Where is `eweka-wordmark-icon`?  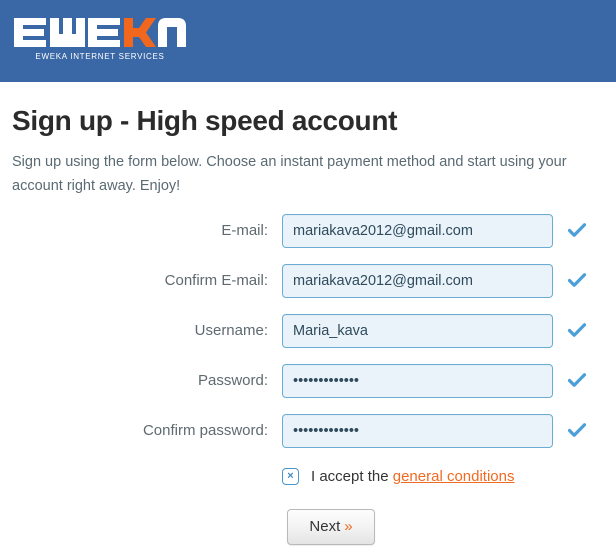 eweka-wordmark-icon is located at coordinates (100, 32).